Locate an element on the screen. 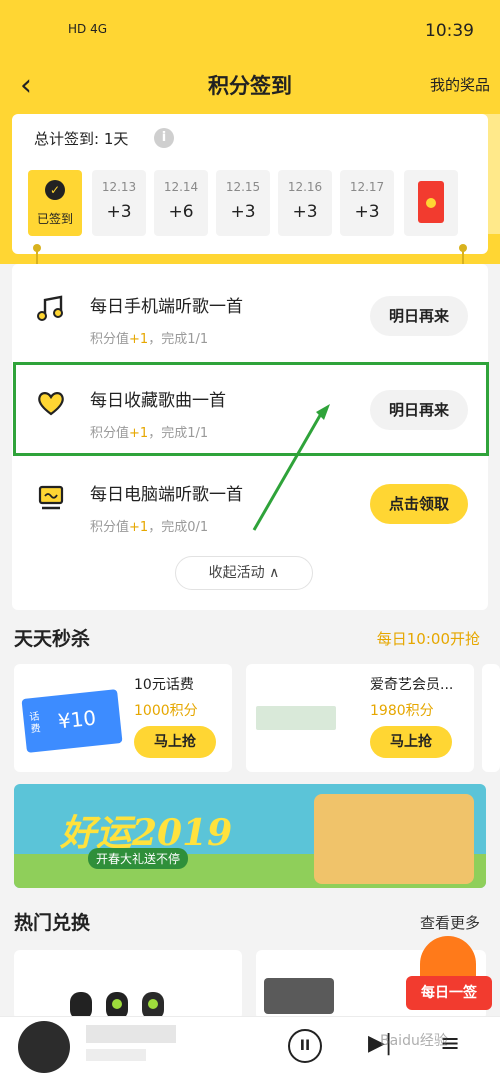  watermark: Baidu经验 is located at coordinates (414, 1041).